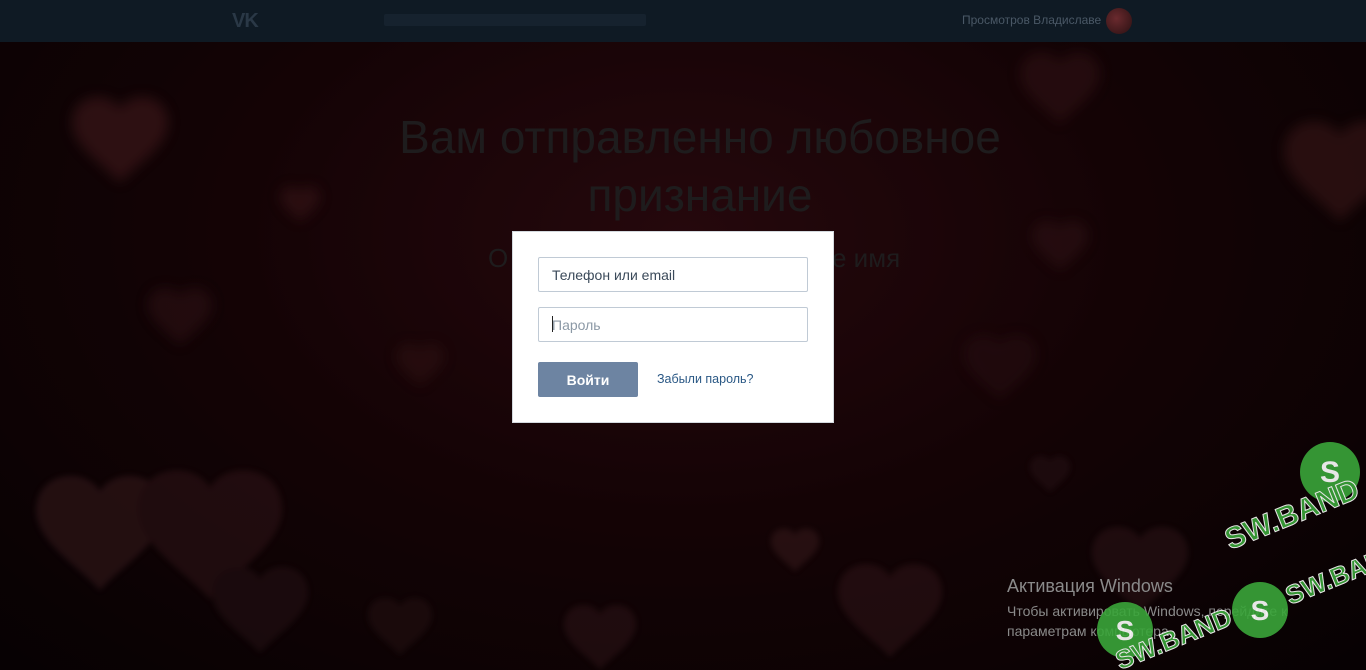 The image size is (1366, 670). I want to click on sw-band-watermark: S SW.BAND S S SW.BAND SW.BAND, so click(1231, 556).